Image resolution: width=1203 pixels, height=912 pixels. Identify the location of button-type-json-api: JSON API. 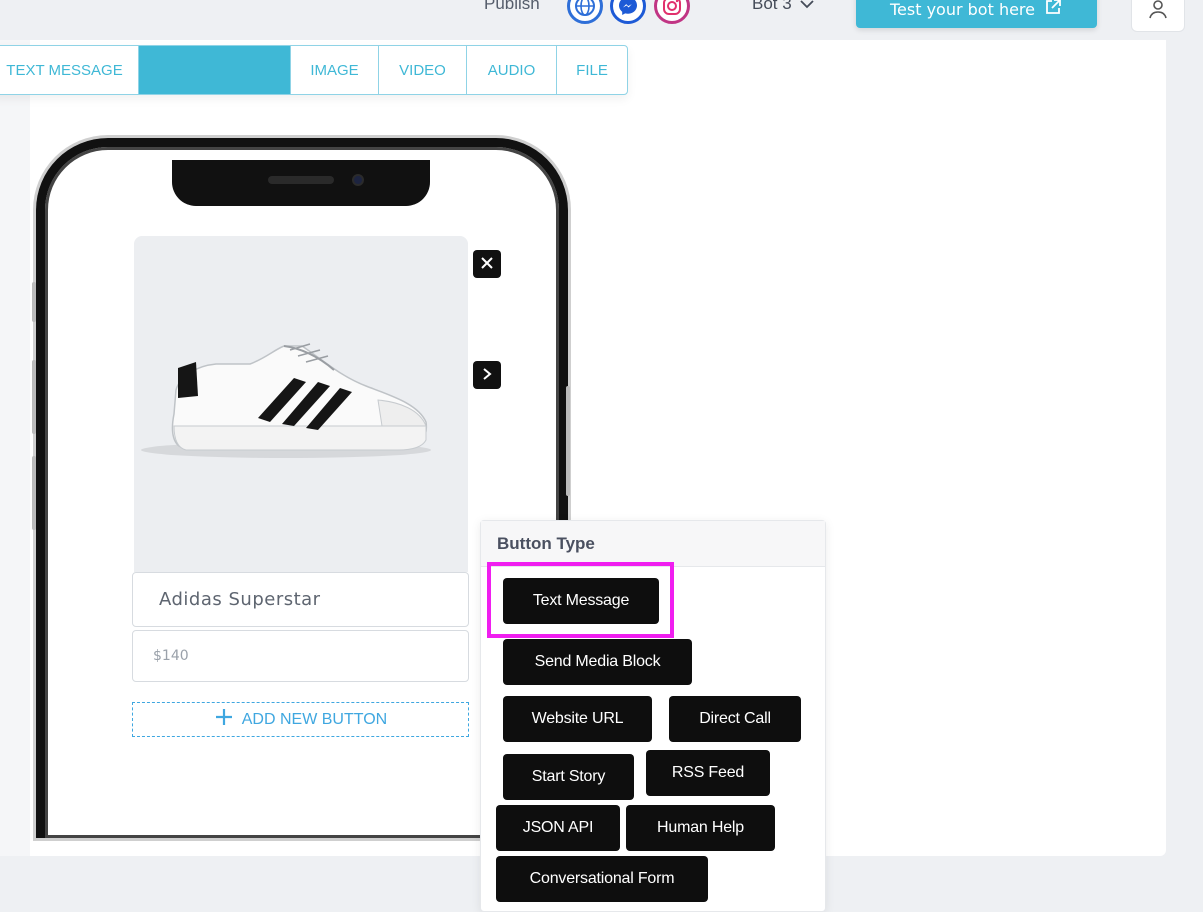
(558, 828).